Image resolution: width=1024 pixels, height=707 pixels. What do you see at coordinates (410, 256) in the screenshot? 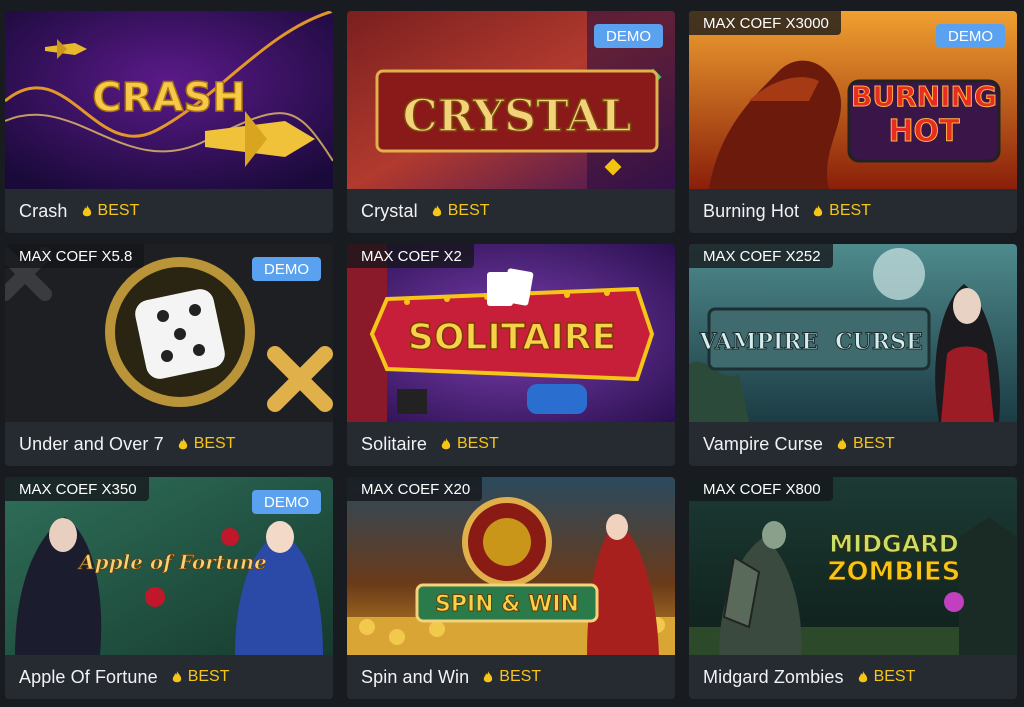
I see `max-coef-badge: MAX COEF X2` at bounding box center [410, 256].